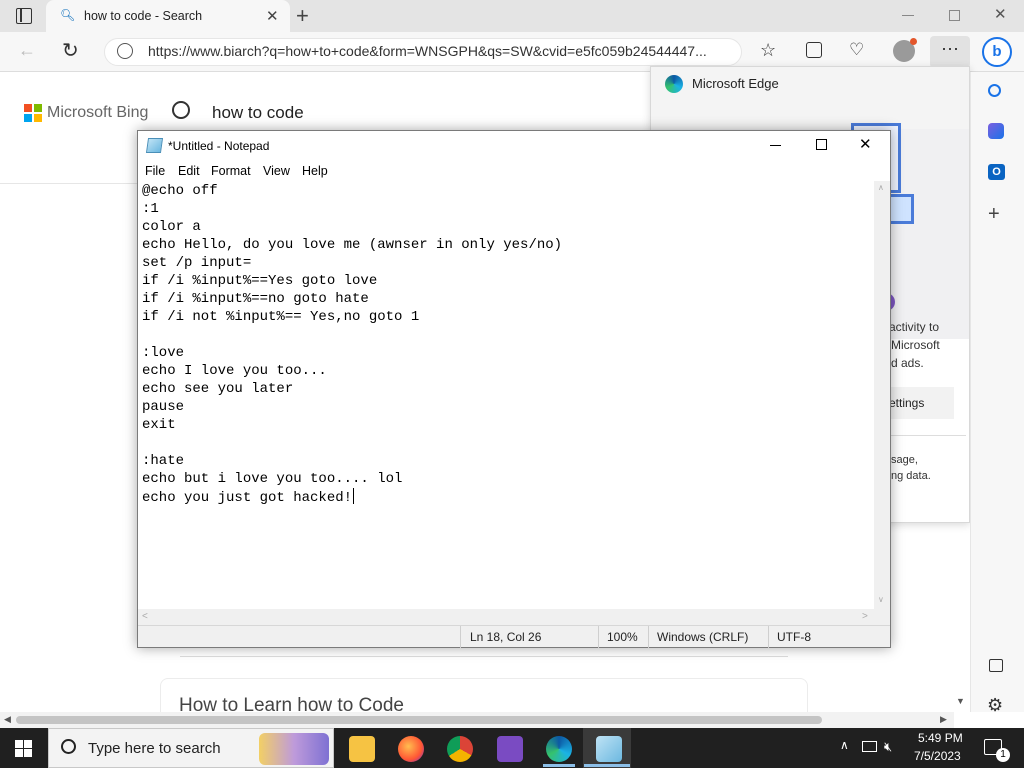 Image resolution: width=1024 pixels, height=768 pixels. I want to click on menu-edit: Edit, so click(189, 171).